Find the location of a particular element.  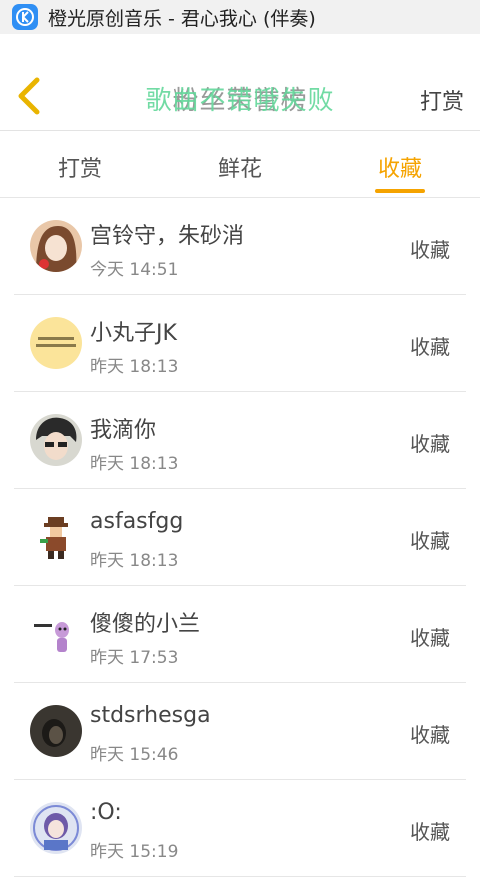

fan-time: 昨天 15:46 is located at coordinates (134, 755).